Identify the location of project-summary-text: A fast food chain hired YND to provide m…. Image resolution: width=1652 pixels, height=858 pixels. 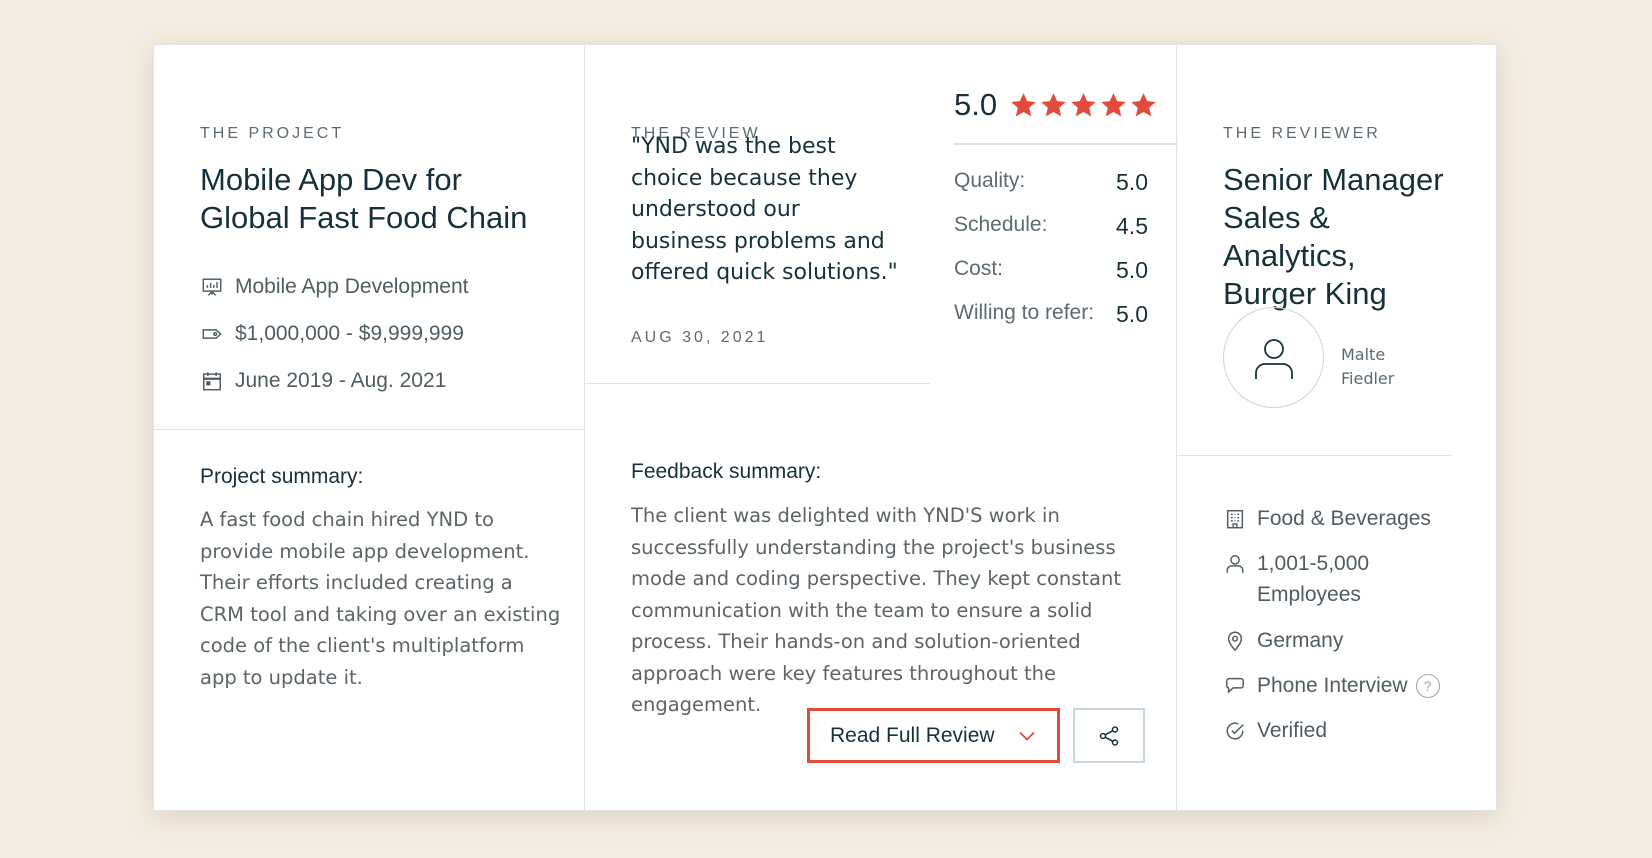
(387, 598).